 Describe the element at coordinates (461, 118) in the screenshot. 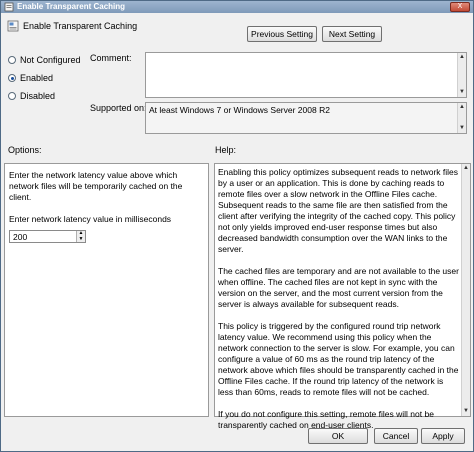

I see `supported-on-scrollbar: ▲ ▼` at that location.